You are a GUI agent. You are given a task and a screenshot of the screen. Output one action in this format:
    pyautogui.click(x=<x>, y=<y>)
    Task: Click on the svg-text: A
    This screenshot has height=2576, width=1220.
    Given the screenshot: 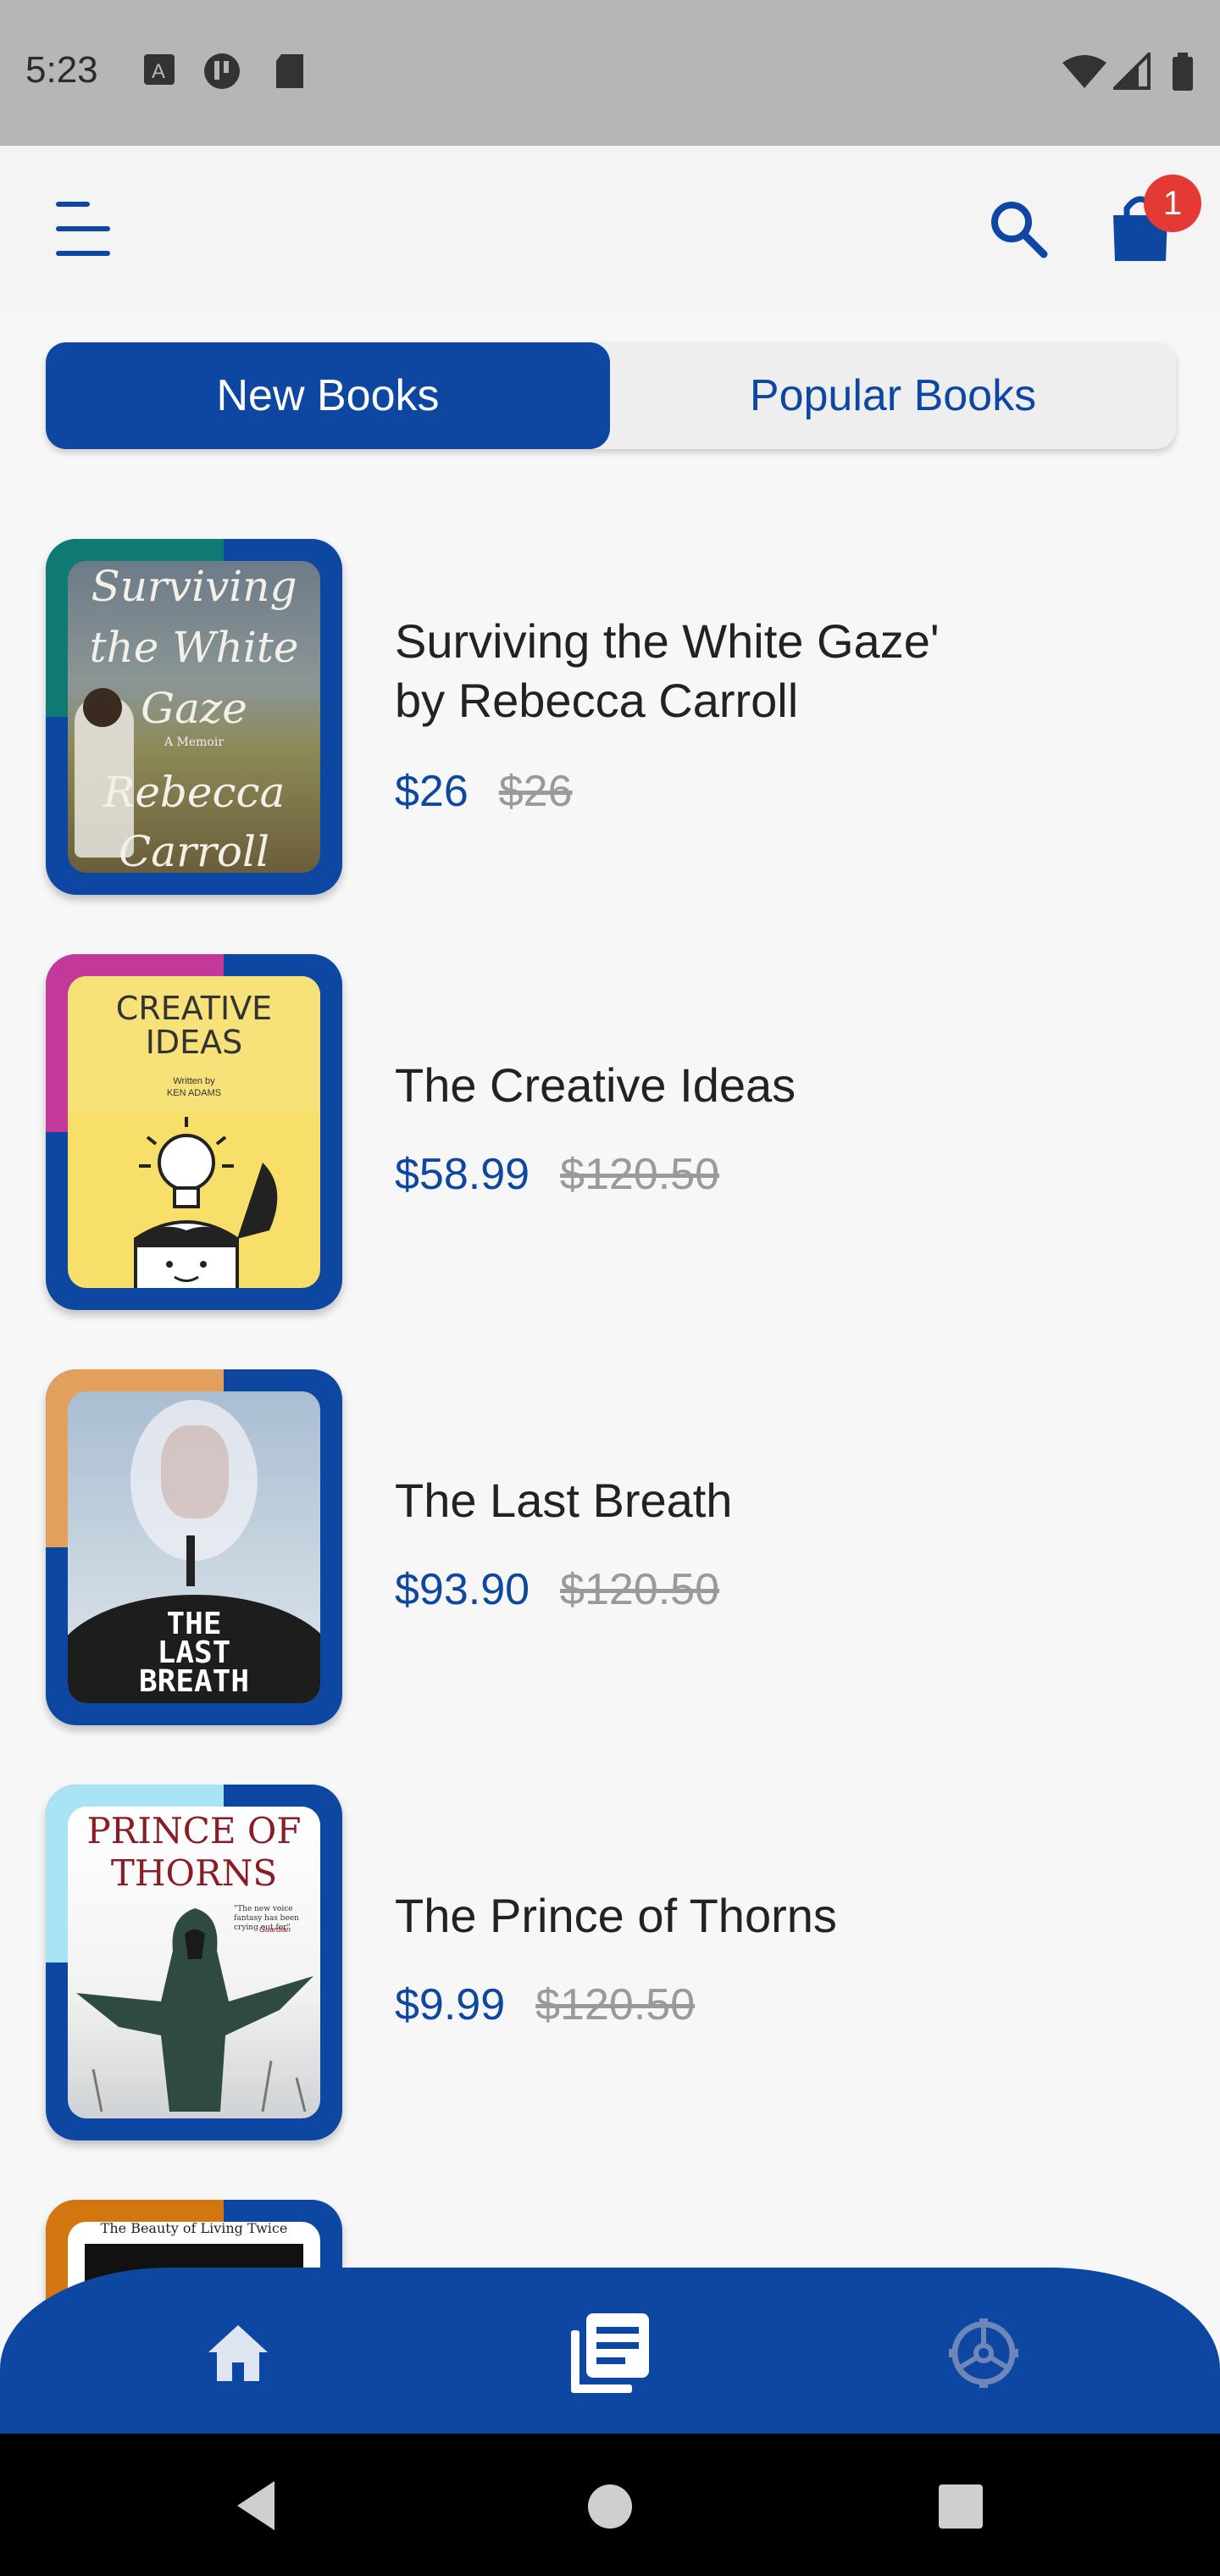 What is the action you would take?
    pyautogui.click(x=158, y=71)
    